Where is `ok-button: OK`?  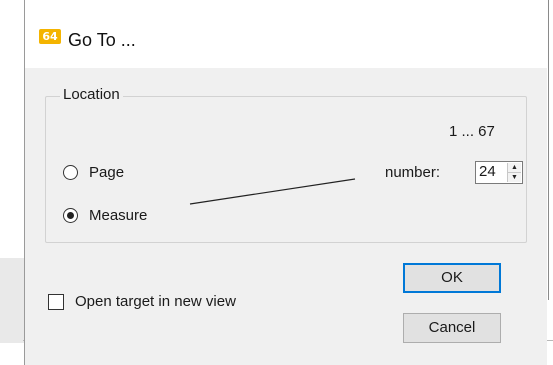 ok-button: OK is located at coordinates (452, 278).